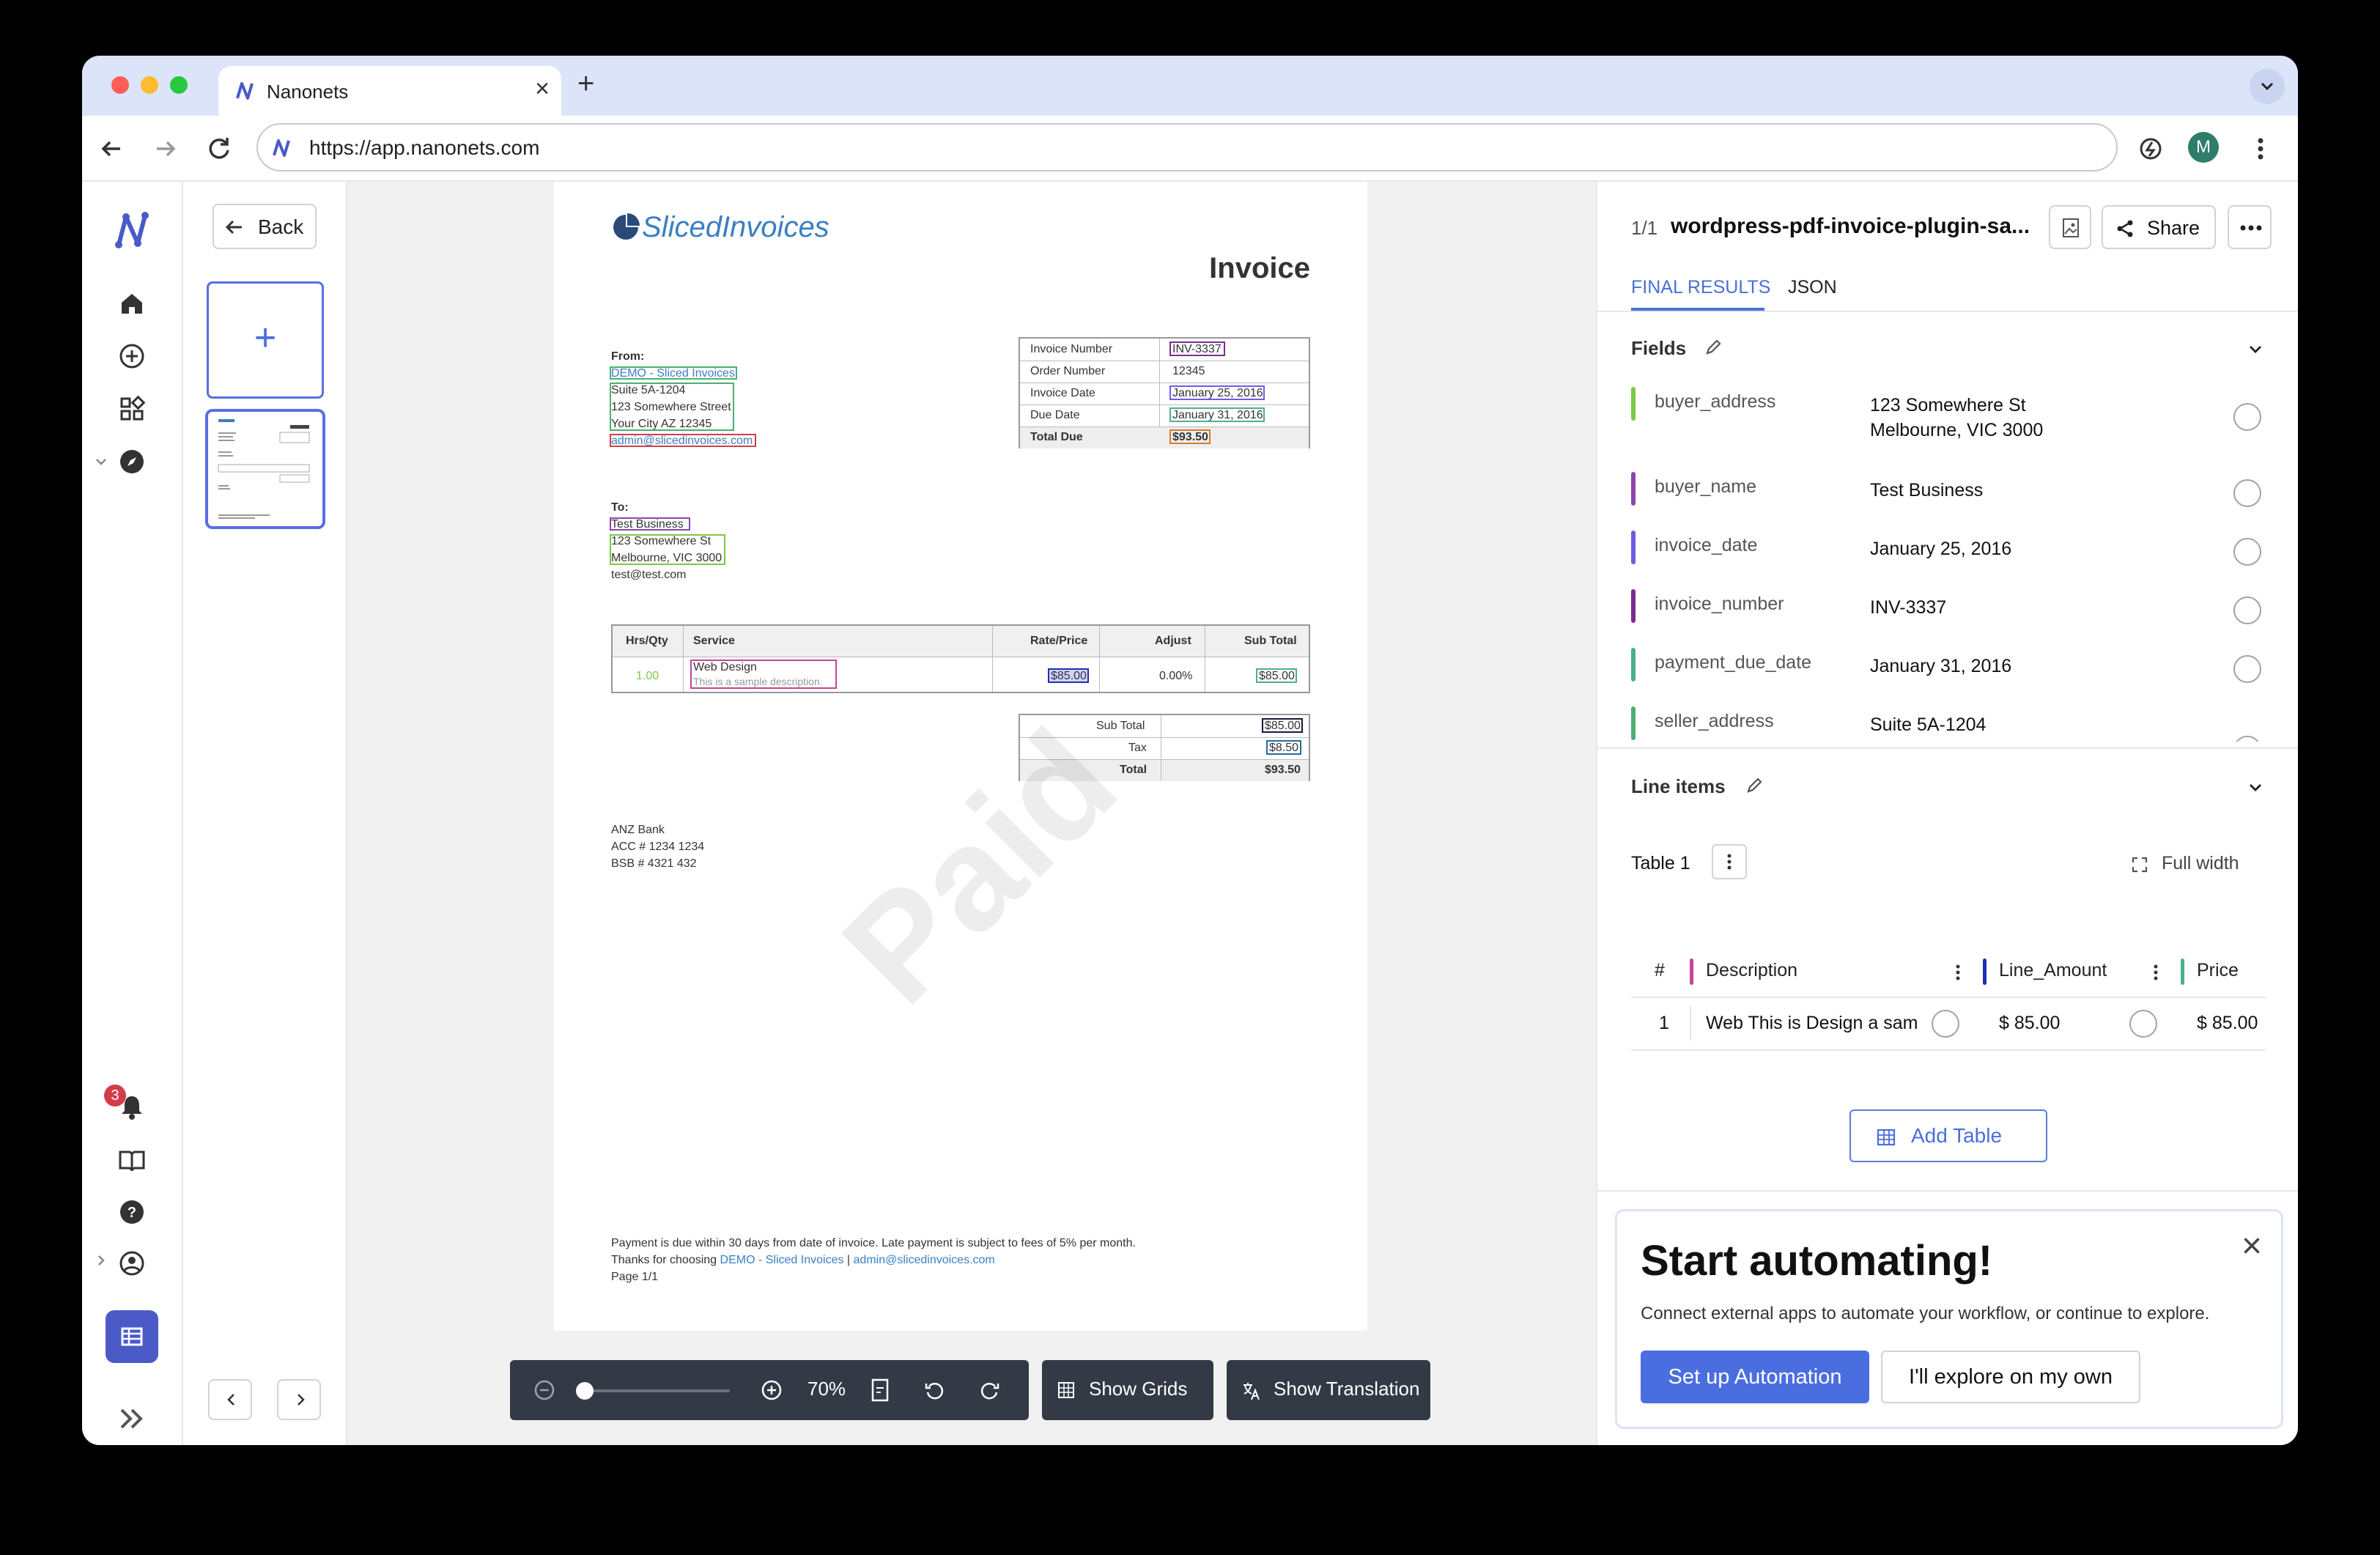  I want to click on field-value: Suite 5A-1204, so click(1928, 724).